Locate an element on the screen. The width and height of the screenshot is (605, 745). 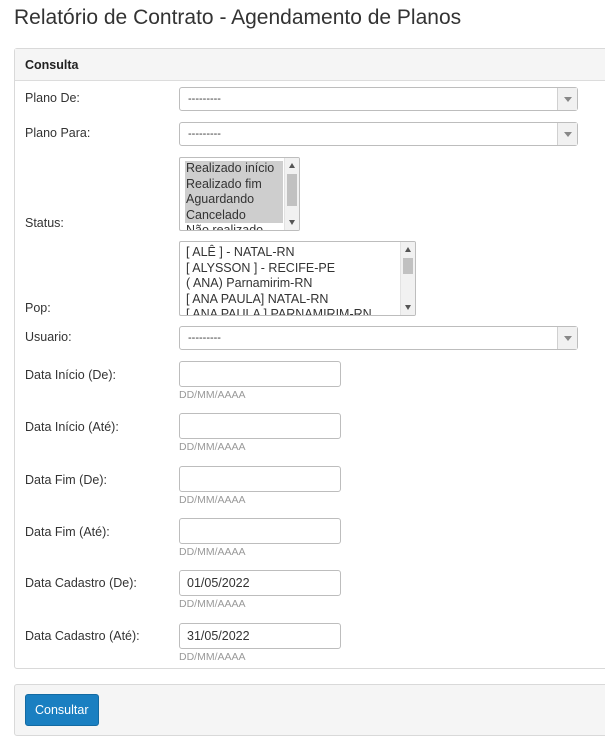
data-fim-ate-hint: DD/MM/AAAA is located at coordinates (212, 552).